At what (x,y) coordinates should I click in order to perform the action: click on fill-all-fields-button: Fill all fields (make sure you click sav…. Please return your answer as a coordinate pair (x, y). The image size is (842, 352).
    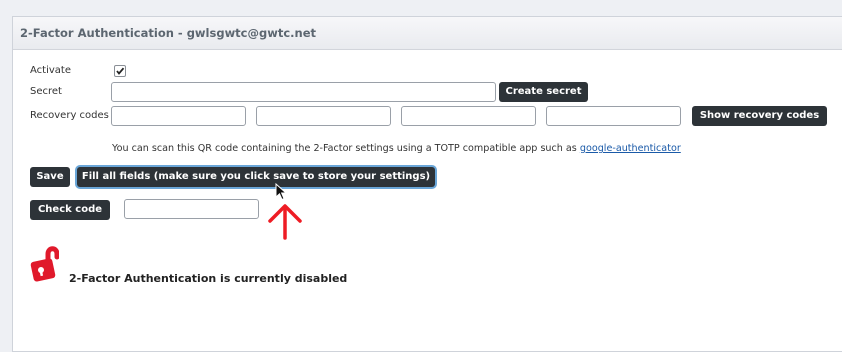
    Looking at the image, I should click on (256, 177).